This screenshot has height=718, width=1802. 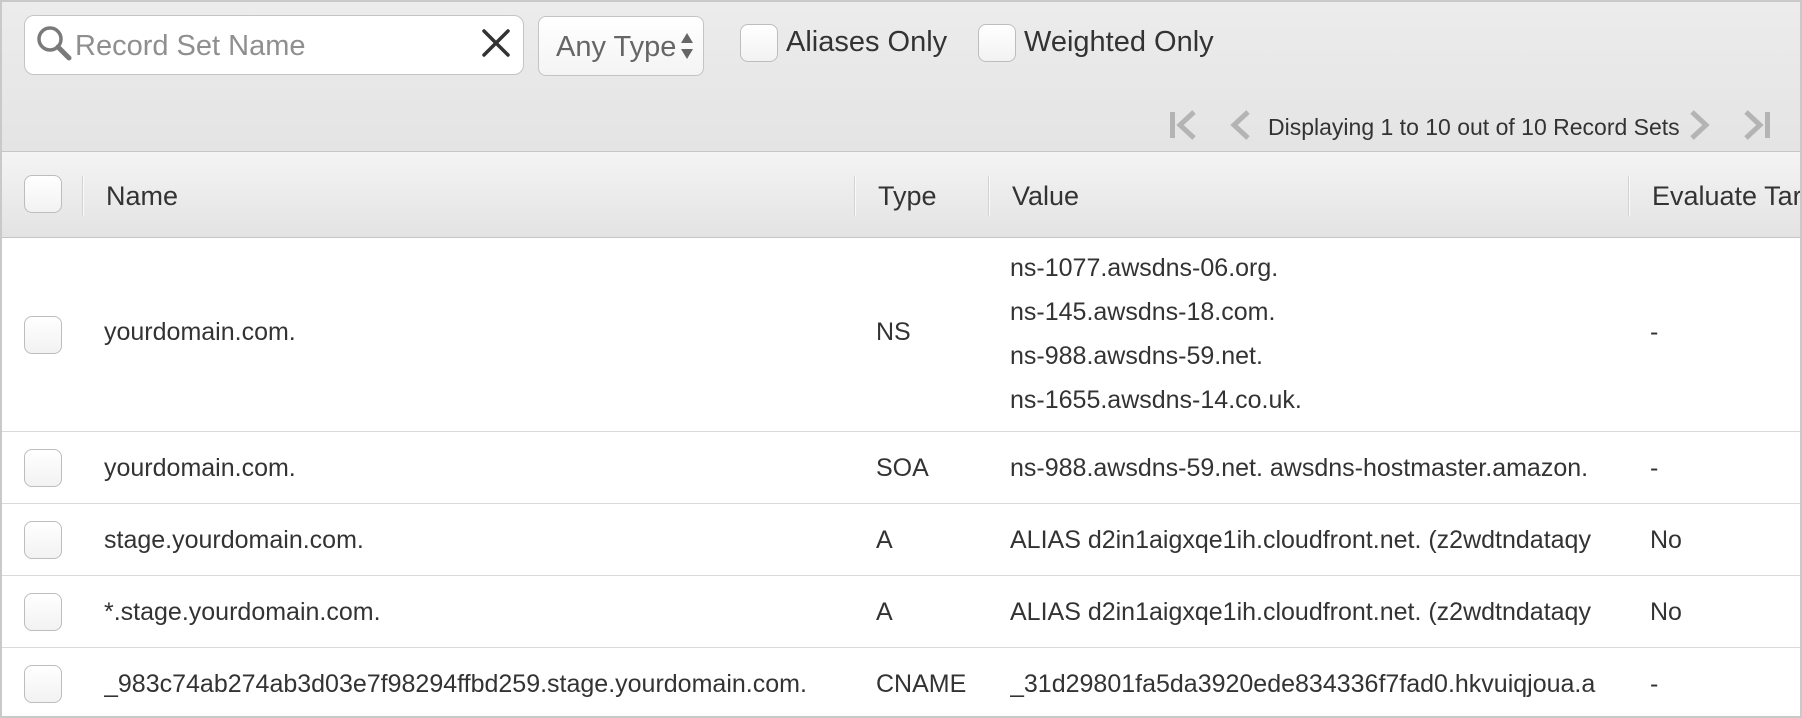 What do you see at coordinates (1242, 125) in the screenshot?
I see `previous-page-icon` at bounding box center [1242, 125].